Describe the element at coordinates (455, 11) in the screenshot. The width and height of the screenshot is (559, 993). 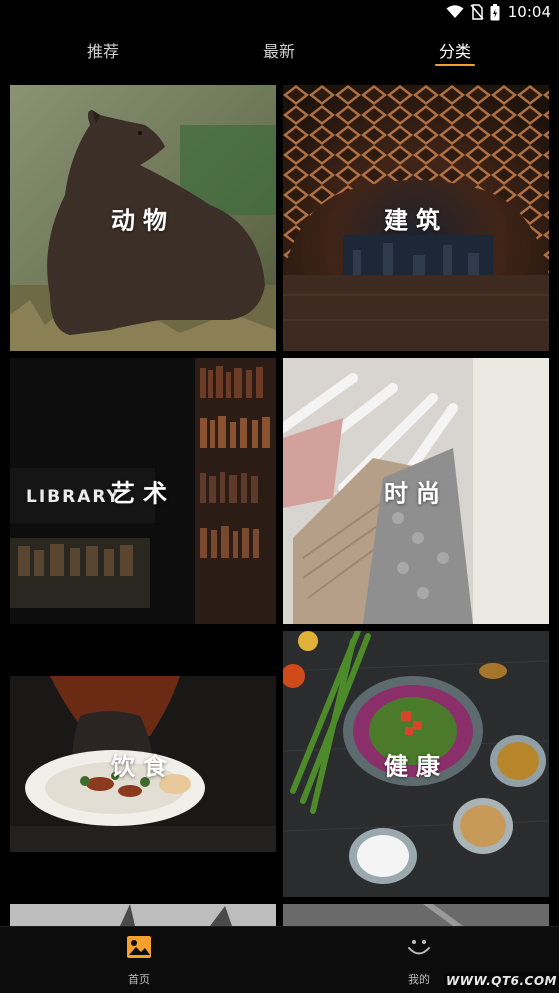
I see `wifi-icon` at that location.